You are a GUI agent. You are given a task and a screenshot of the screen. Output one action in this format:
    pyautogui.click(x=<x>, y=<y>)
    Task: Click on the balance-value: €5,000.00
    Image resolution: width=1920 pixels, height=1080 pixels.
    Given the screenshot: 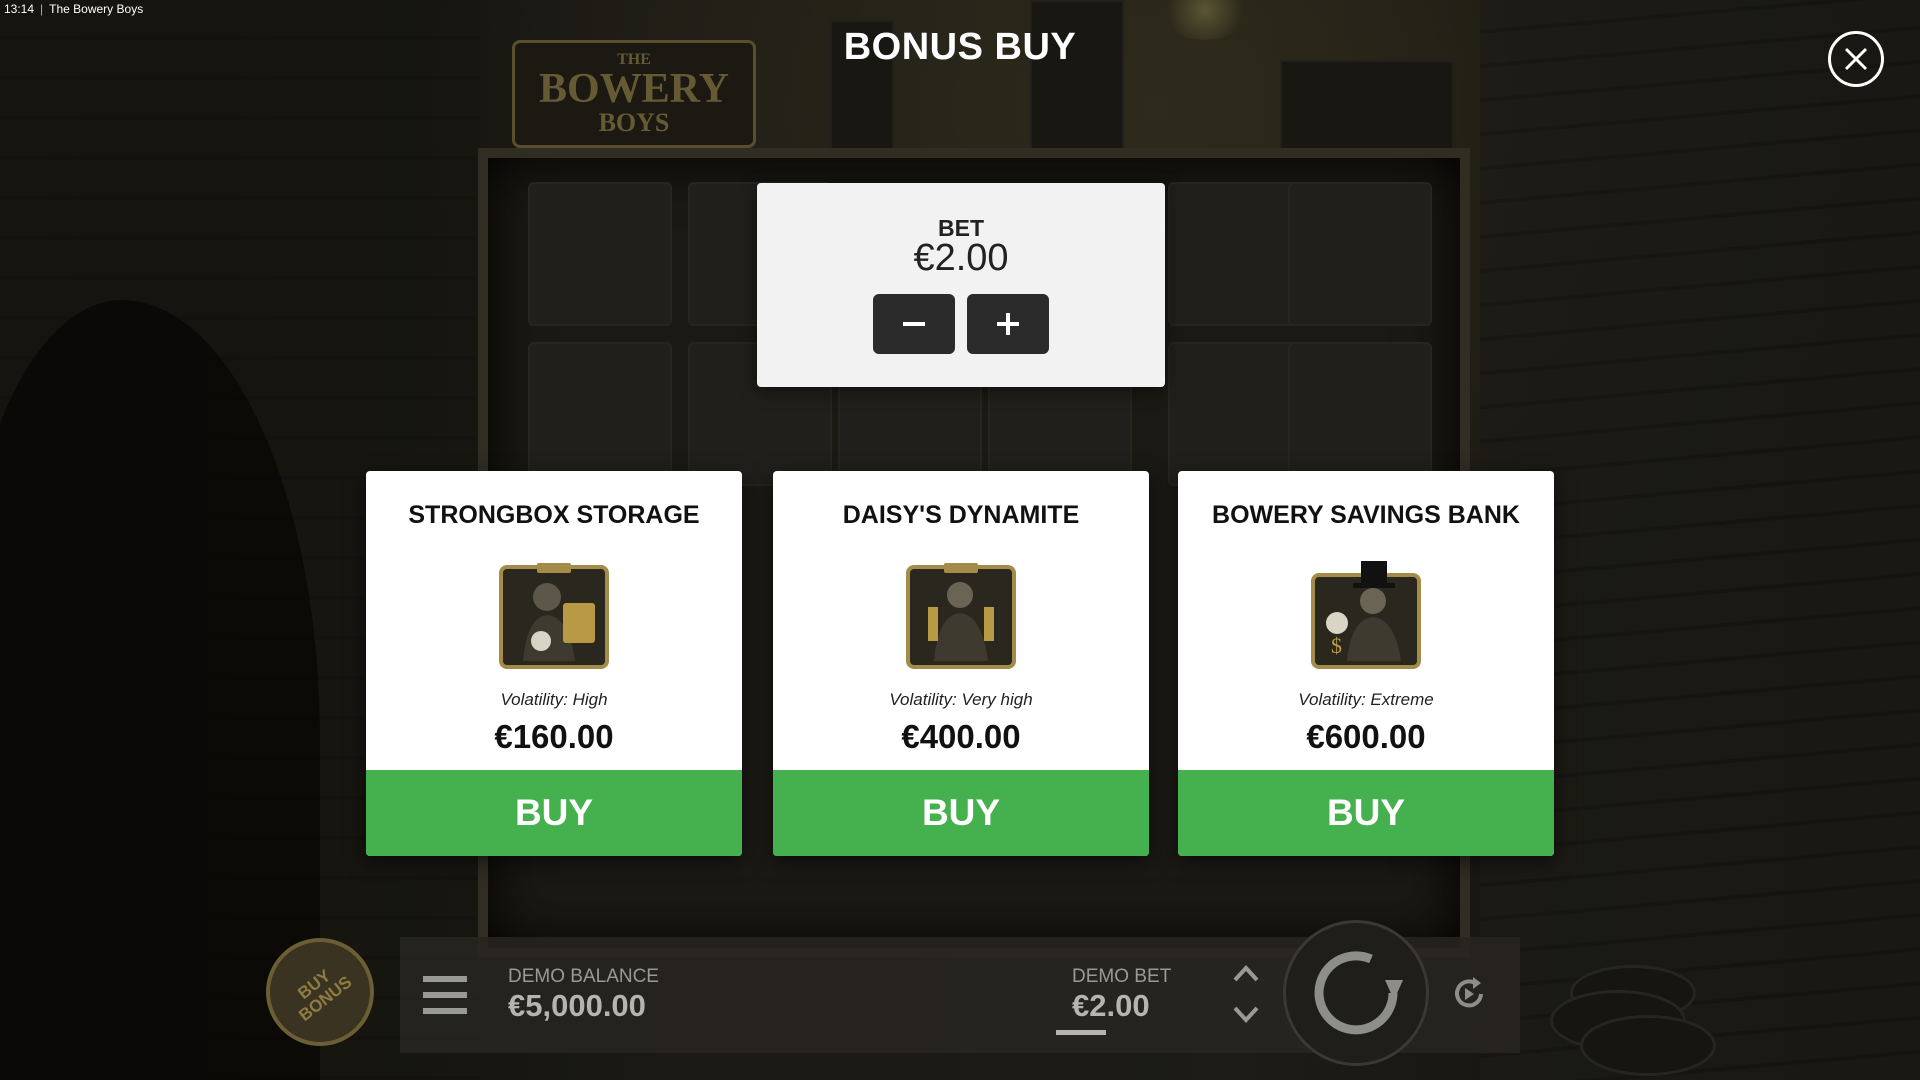 What is the action you would take?
    pyautogui.click(x=577, y=1005)
    